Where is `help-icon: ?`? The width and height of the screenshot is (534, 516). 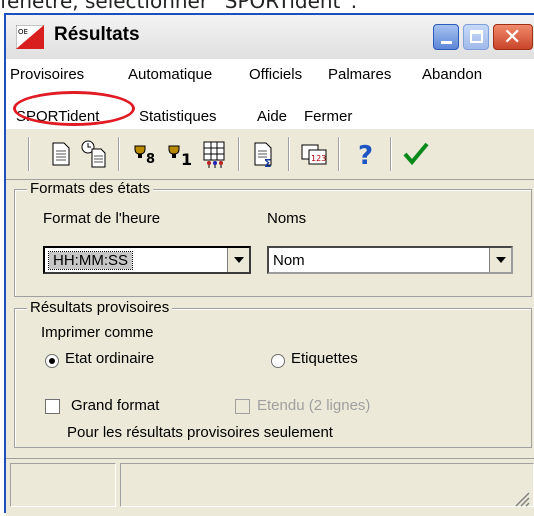 help-icon: ? is located at coordinates (366, 154).